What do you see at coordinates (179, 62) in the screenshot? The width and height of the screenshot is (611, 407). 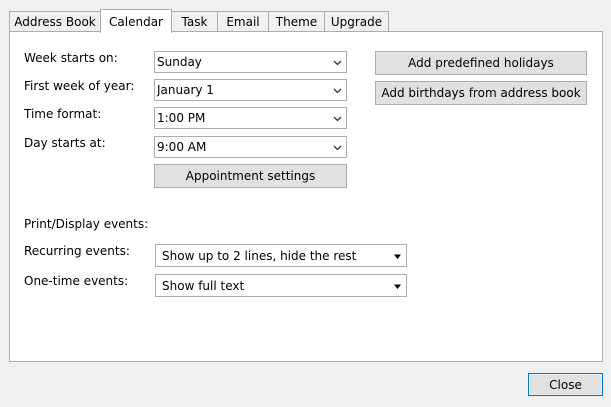 I see `week-starts-on-value: Sunday` at bounding box center [179, 62].